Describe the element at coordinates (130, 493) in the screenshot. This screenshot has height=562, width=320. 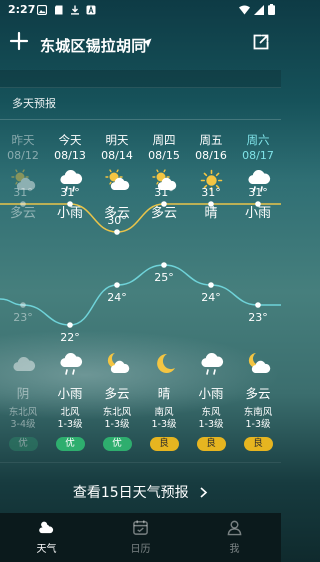
I see `view-15-day-forecast-label: 查看15日天气预报` at that location.